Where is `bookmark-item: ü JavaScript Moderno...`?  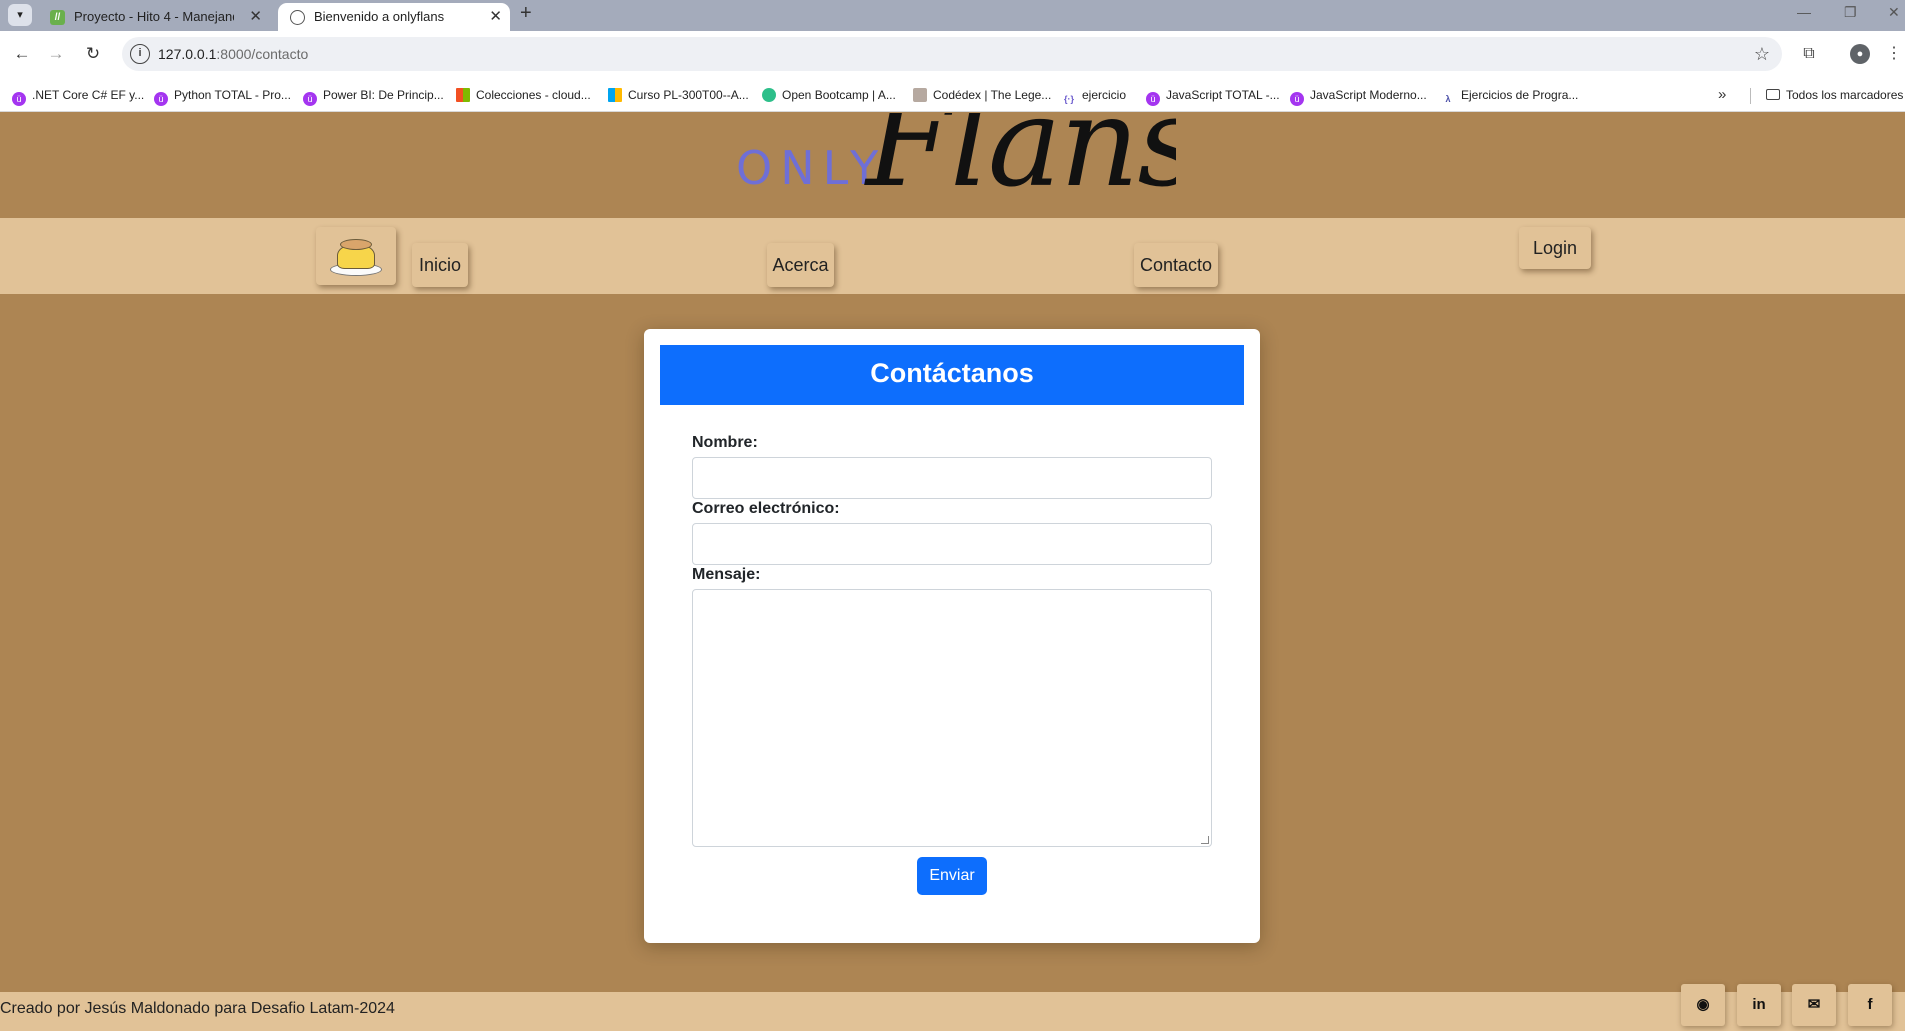
bookmark-item: ü JavaScript Moderno... is located at coordinates (1358, 95).